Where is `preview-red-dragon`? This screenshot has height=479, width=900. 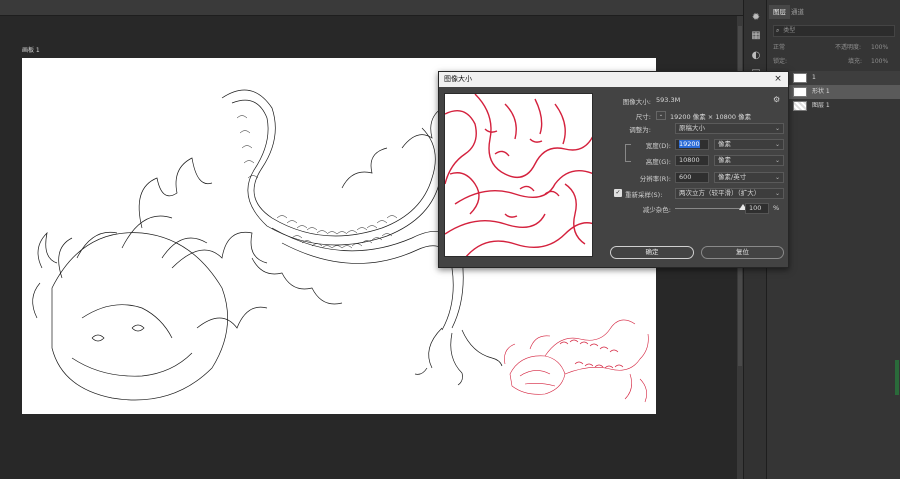
preview-red-dragon is located at coordinates (518, 175).